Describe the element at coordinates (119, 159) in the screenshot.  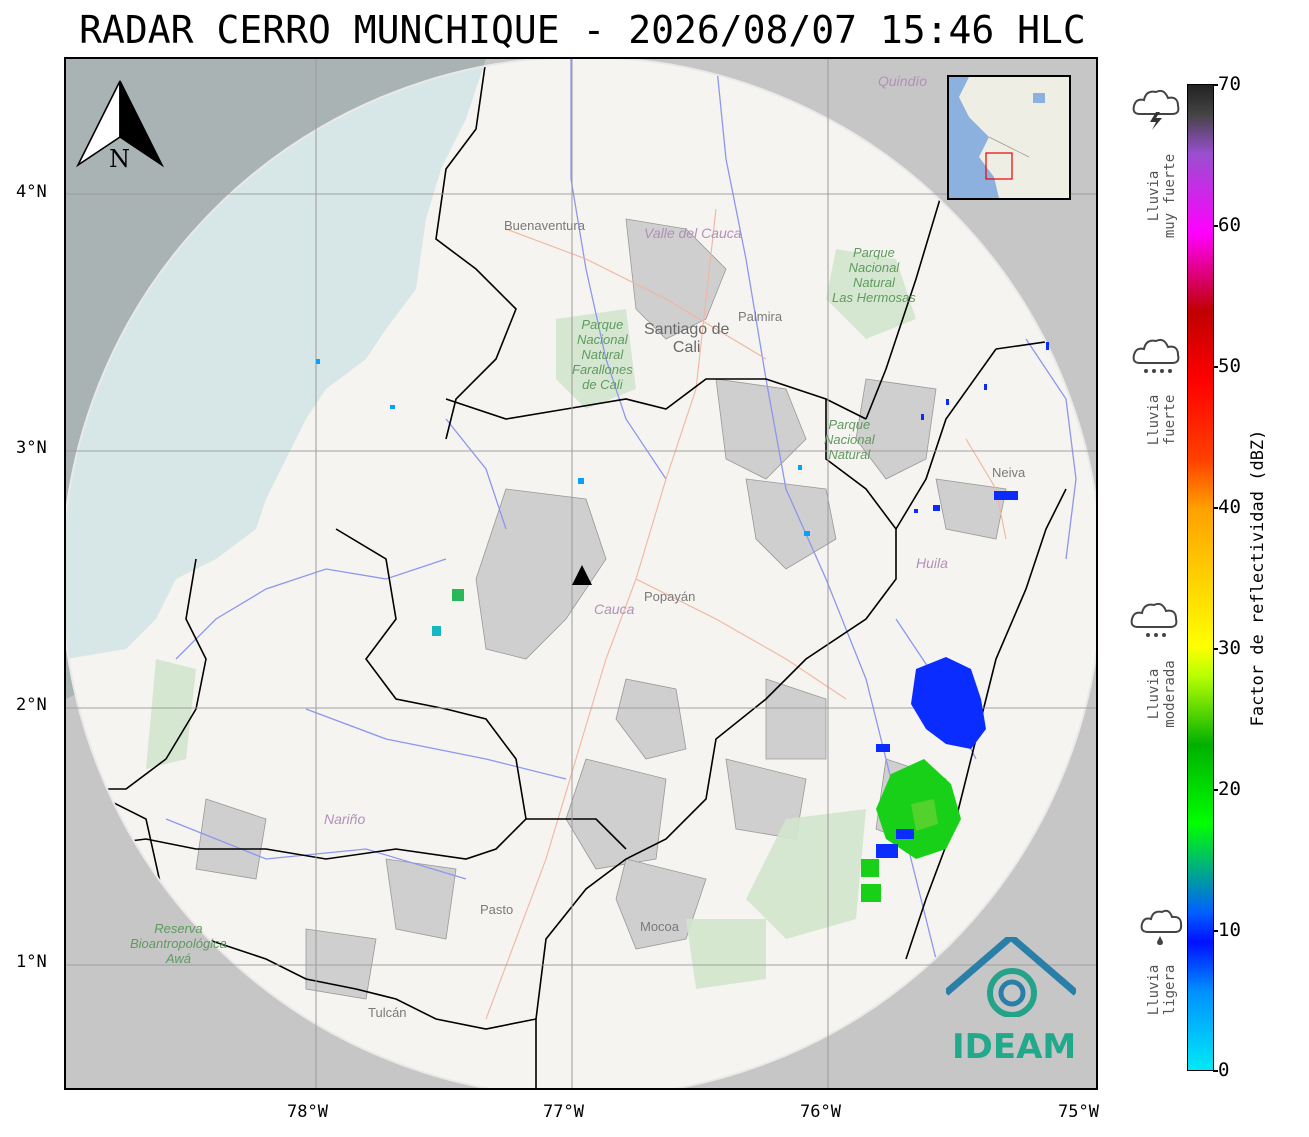
I see `north-label: N` at that location.